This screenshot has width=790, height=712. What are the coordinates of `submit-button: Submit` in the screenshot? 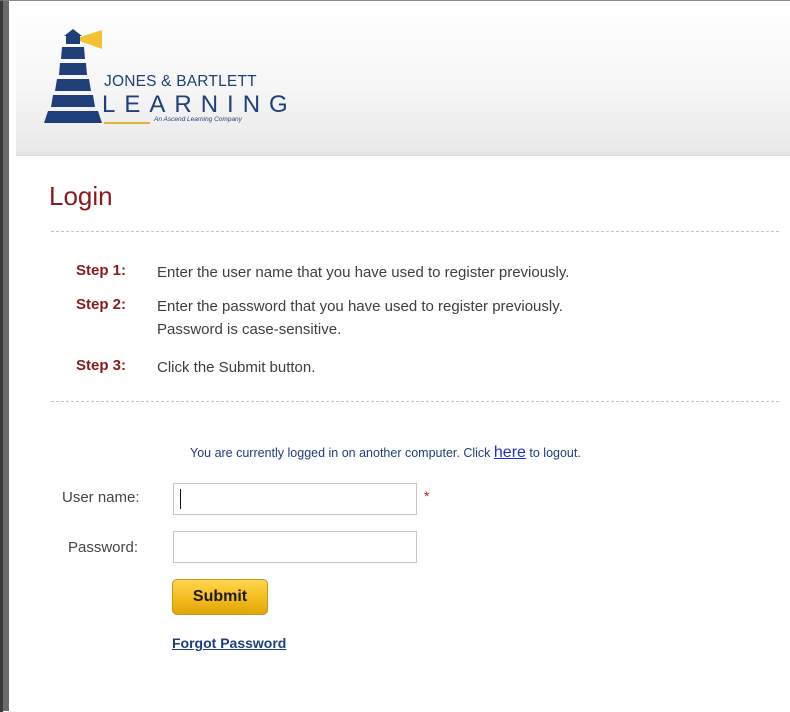 It's located at (220, 597).